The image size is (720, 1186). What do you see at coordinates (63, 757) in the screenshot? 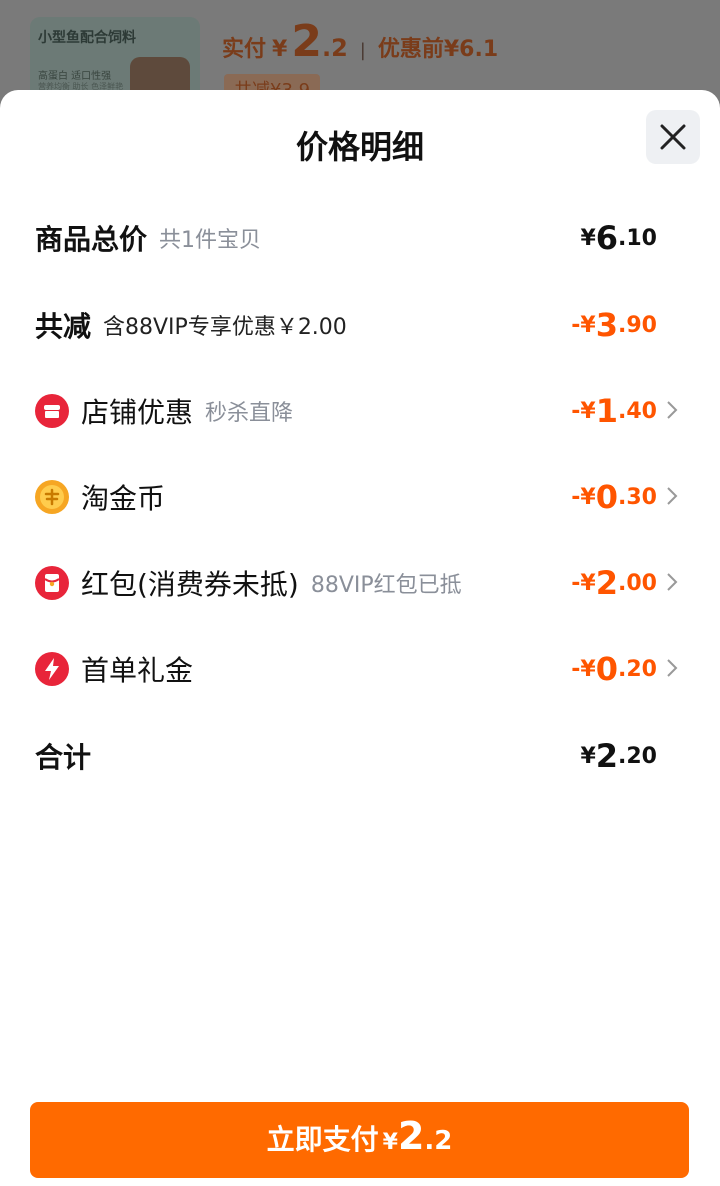
I see `row-title: 合计` at bounding box center [63, 757].